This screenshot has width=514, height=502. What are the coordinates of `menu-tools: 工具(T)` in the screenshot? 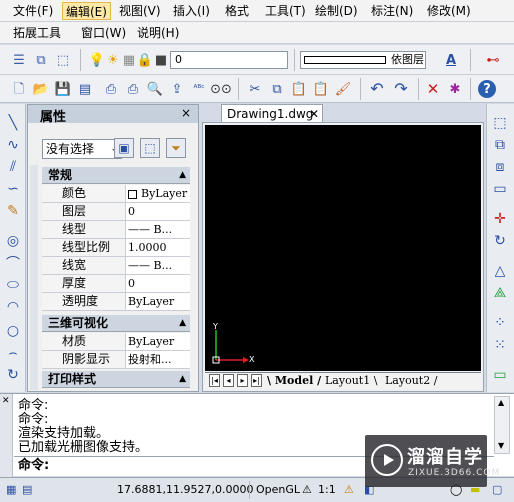 It's located at (285, 11).